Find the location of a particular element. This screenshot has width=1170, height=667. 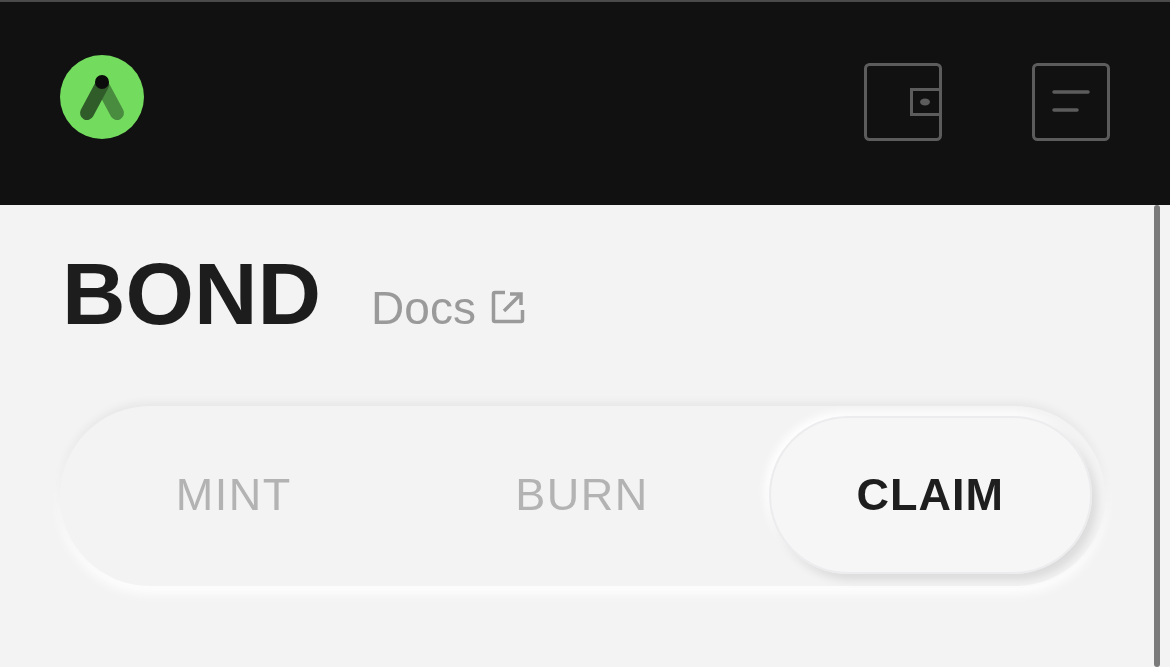

tab: CLAIM is located at coordinates (930, 494).